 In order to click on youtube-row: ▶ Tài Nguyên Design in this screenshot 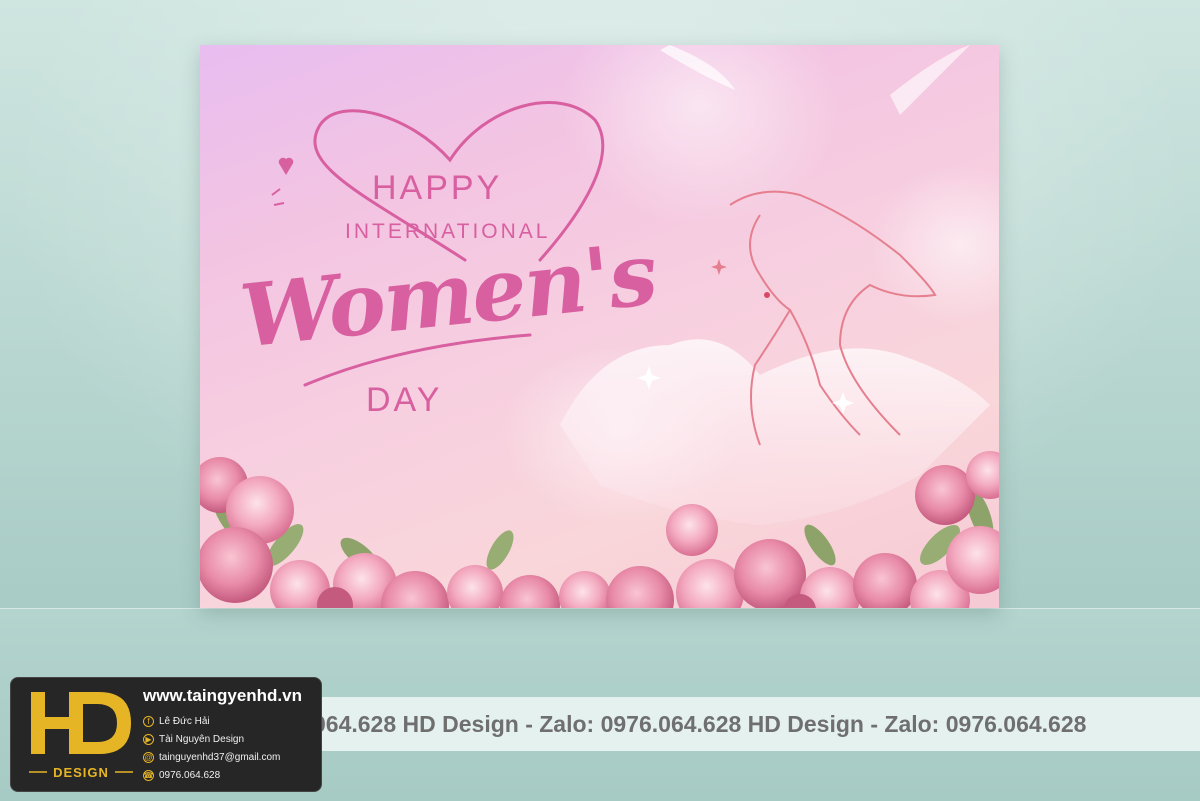, I will do `click(193, 739)`.